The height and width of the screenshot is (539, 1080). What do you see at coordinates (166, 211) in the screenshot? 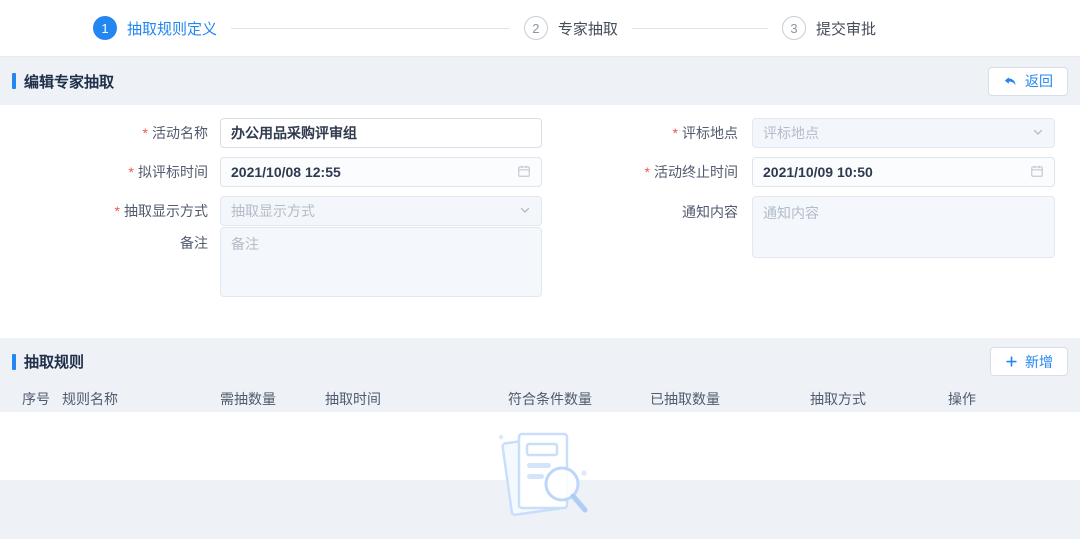
I see `display-mode-label: 抽取显示方式` at bounding box center [166, 211].